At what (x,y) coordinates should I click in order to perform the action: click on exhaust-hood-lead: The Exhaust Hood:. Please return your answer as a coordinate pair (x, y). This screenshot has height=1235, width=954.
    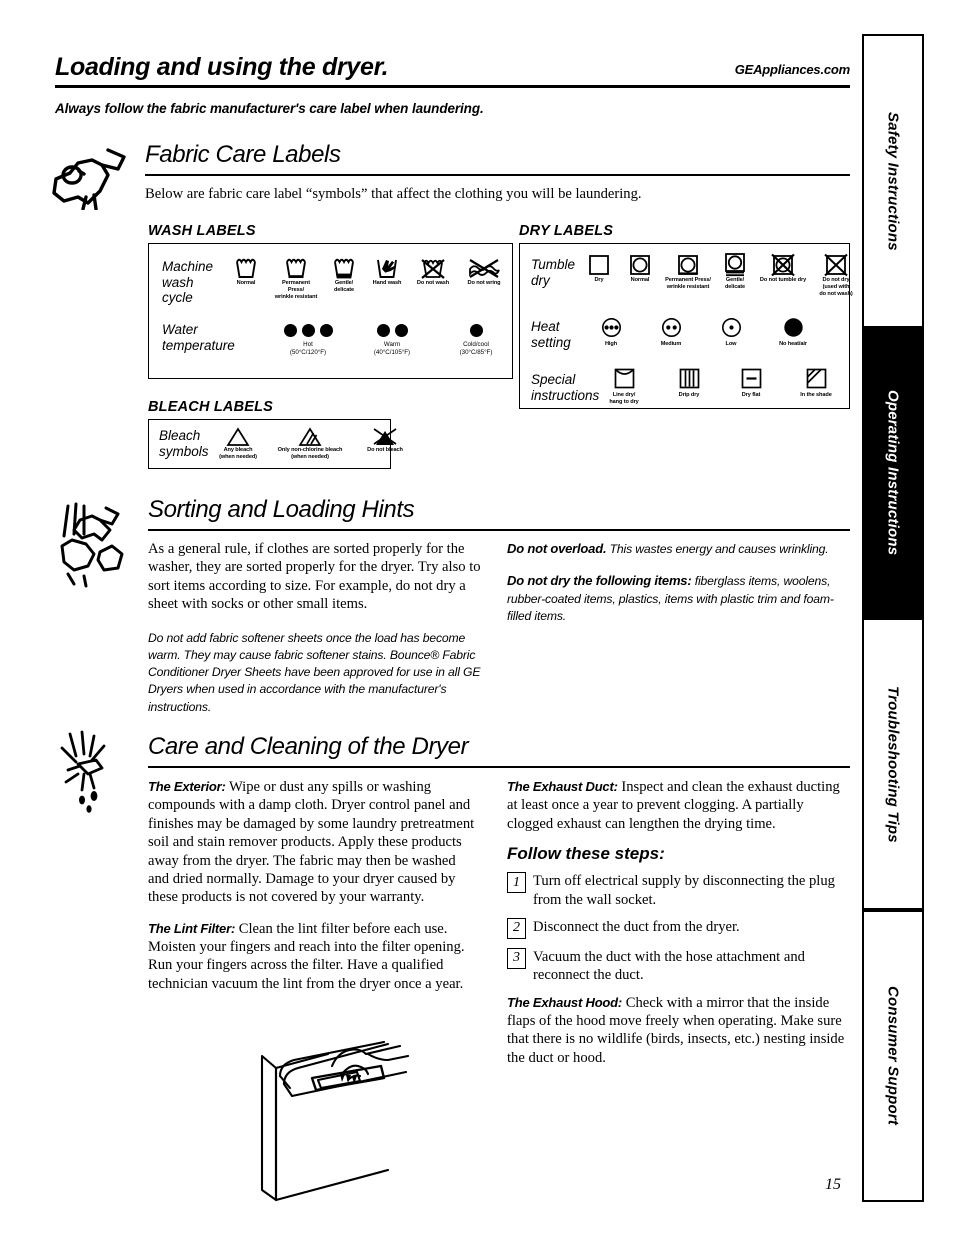
    Looking at the image, I should click on (565, 1002).